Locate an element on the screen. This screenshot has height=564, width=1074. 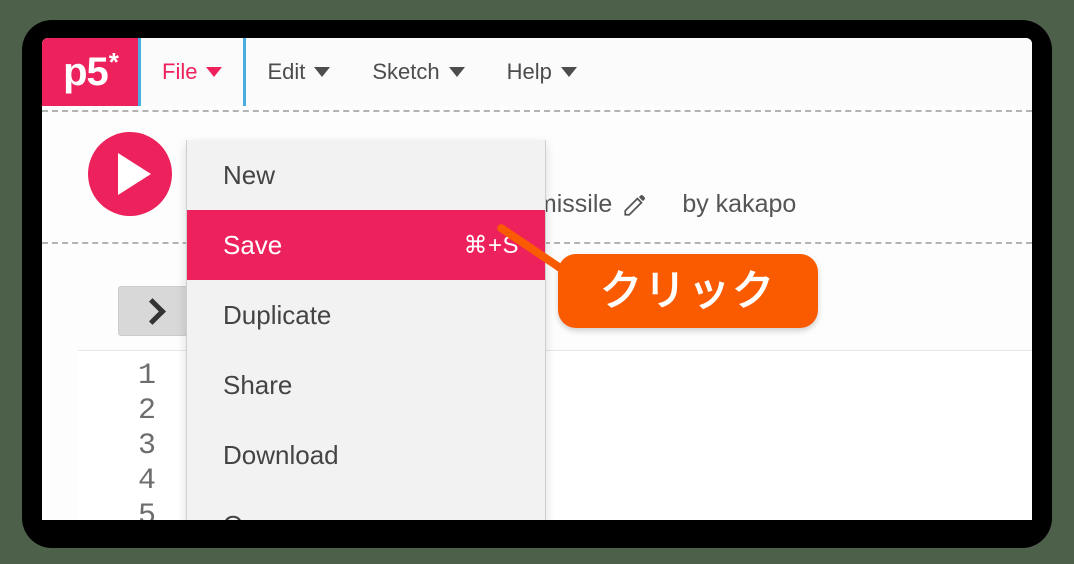
file-menu-item-share: Share is located at coordinates (366, 385).